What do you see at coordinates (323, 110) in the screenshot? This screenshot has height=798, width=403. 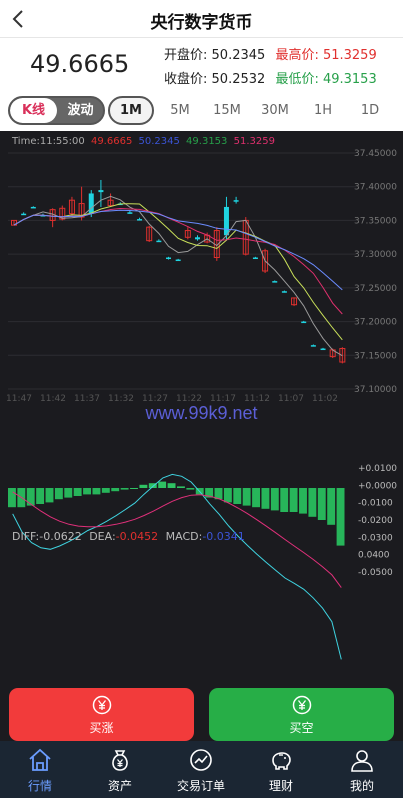 I see `tab-1h: 1H` at bounding box center [323, 110].